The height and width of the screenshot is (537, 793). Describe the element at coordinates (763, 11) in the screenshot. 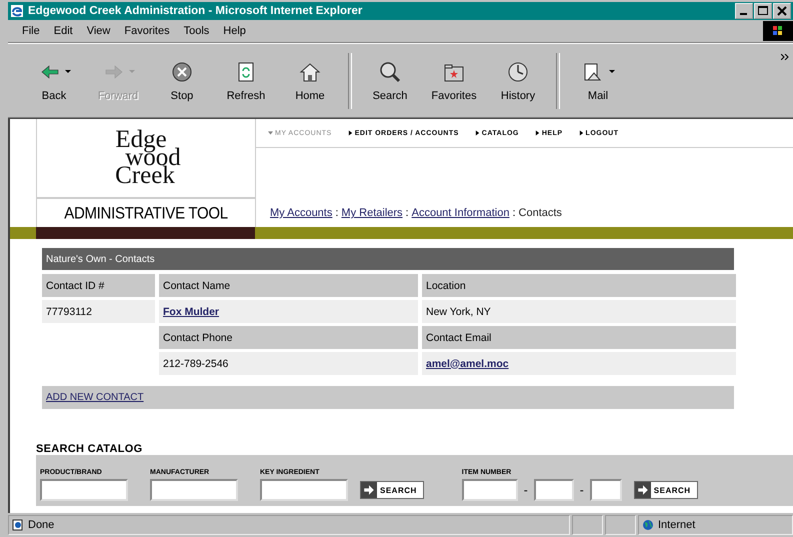

I see `maximize-icon` at that location.